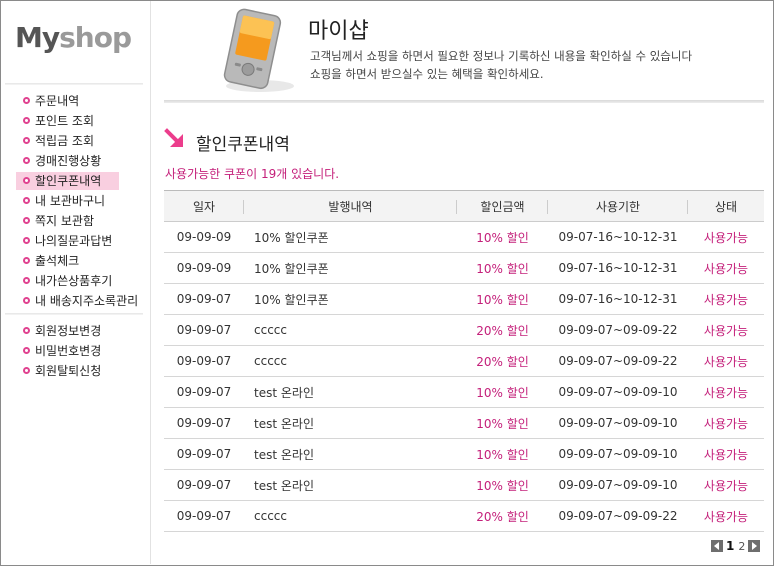 The image size is (774, 566). Describe the element at coordinates (173, 137) in the screenshot. I see `arrow-down-right-icon` at that location.